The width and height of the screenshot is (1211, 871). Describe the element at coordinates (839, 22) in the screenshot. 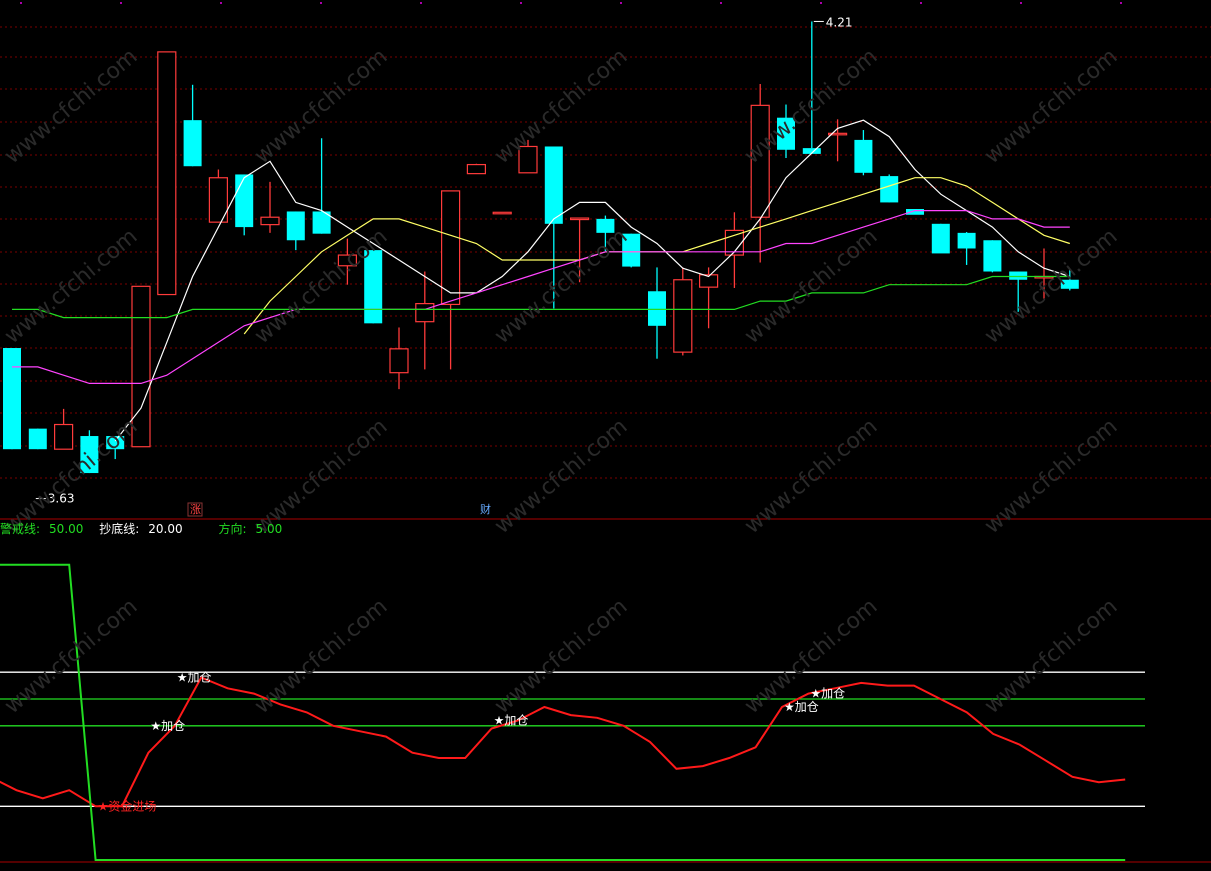

I see `max-price-label: 4.21` at that location.